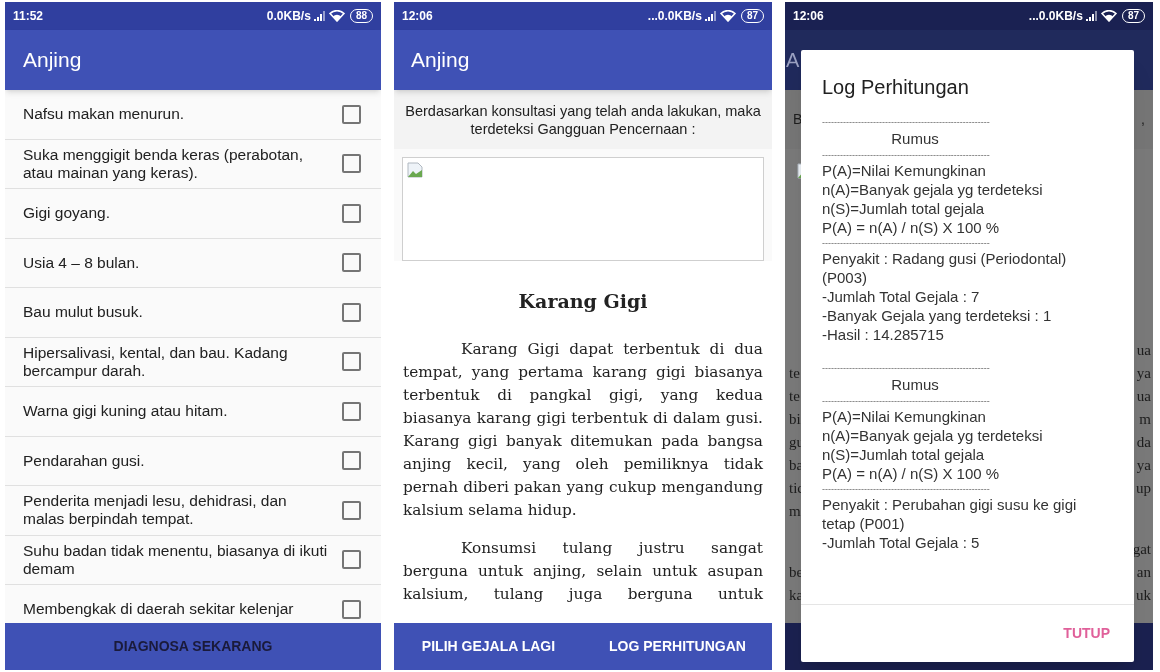 This screenshot has width=1160, height=672. What do you see at coordinates (156, 361) in the screenshot?
I see `symptom-label: Hipersalivasi, kental, dan bau. Kadang bercampur darah.` at bounding box center [156, 361].